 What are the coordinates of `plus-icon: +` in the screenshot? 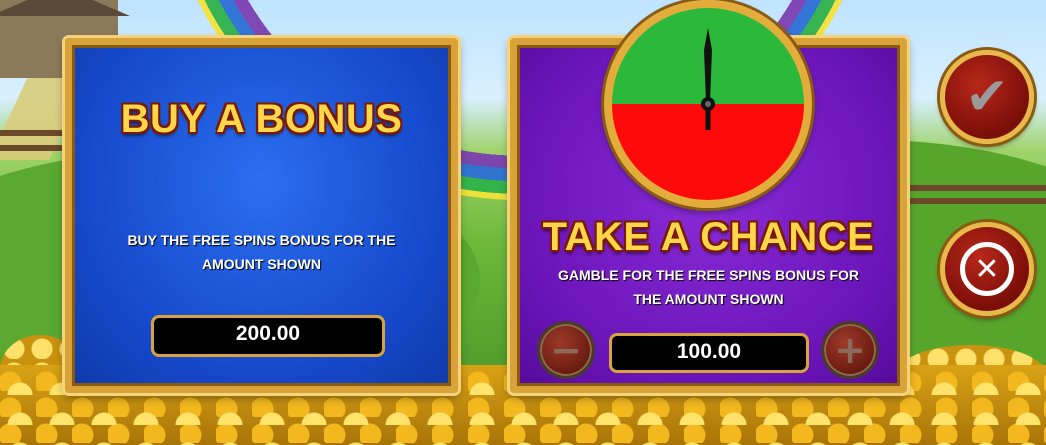 It's located at (850, 350).